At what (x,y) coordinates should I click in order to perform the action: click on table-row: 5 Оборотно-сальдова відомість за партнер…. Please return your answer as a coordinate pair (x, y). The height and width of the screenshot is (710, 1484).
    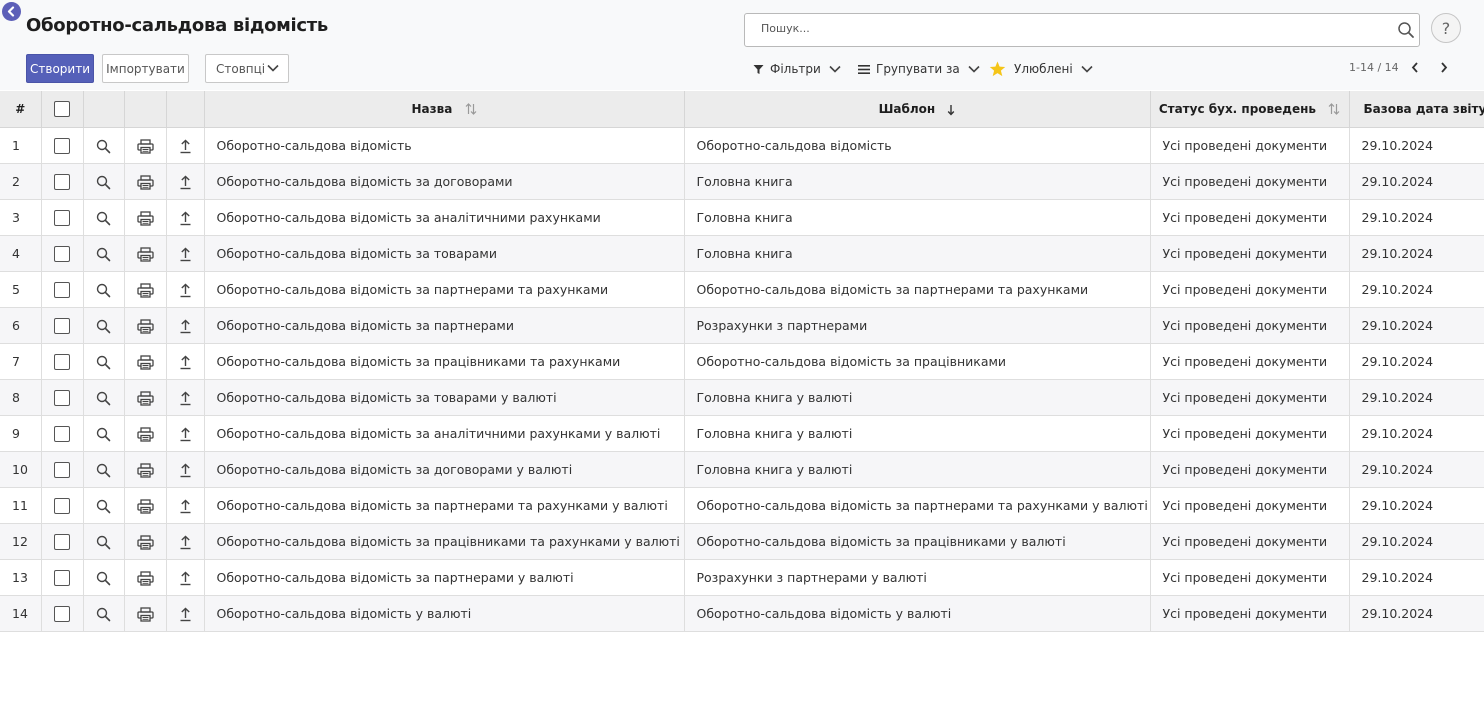
    Looking at the image, I should click on (742, 289).